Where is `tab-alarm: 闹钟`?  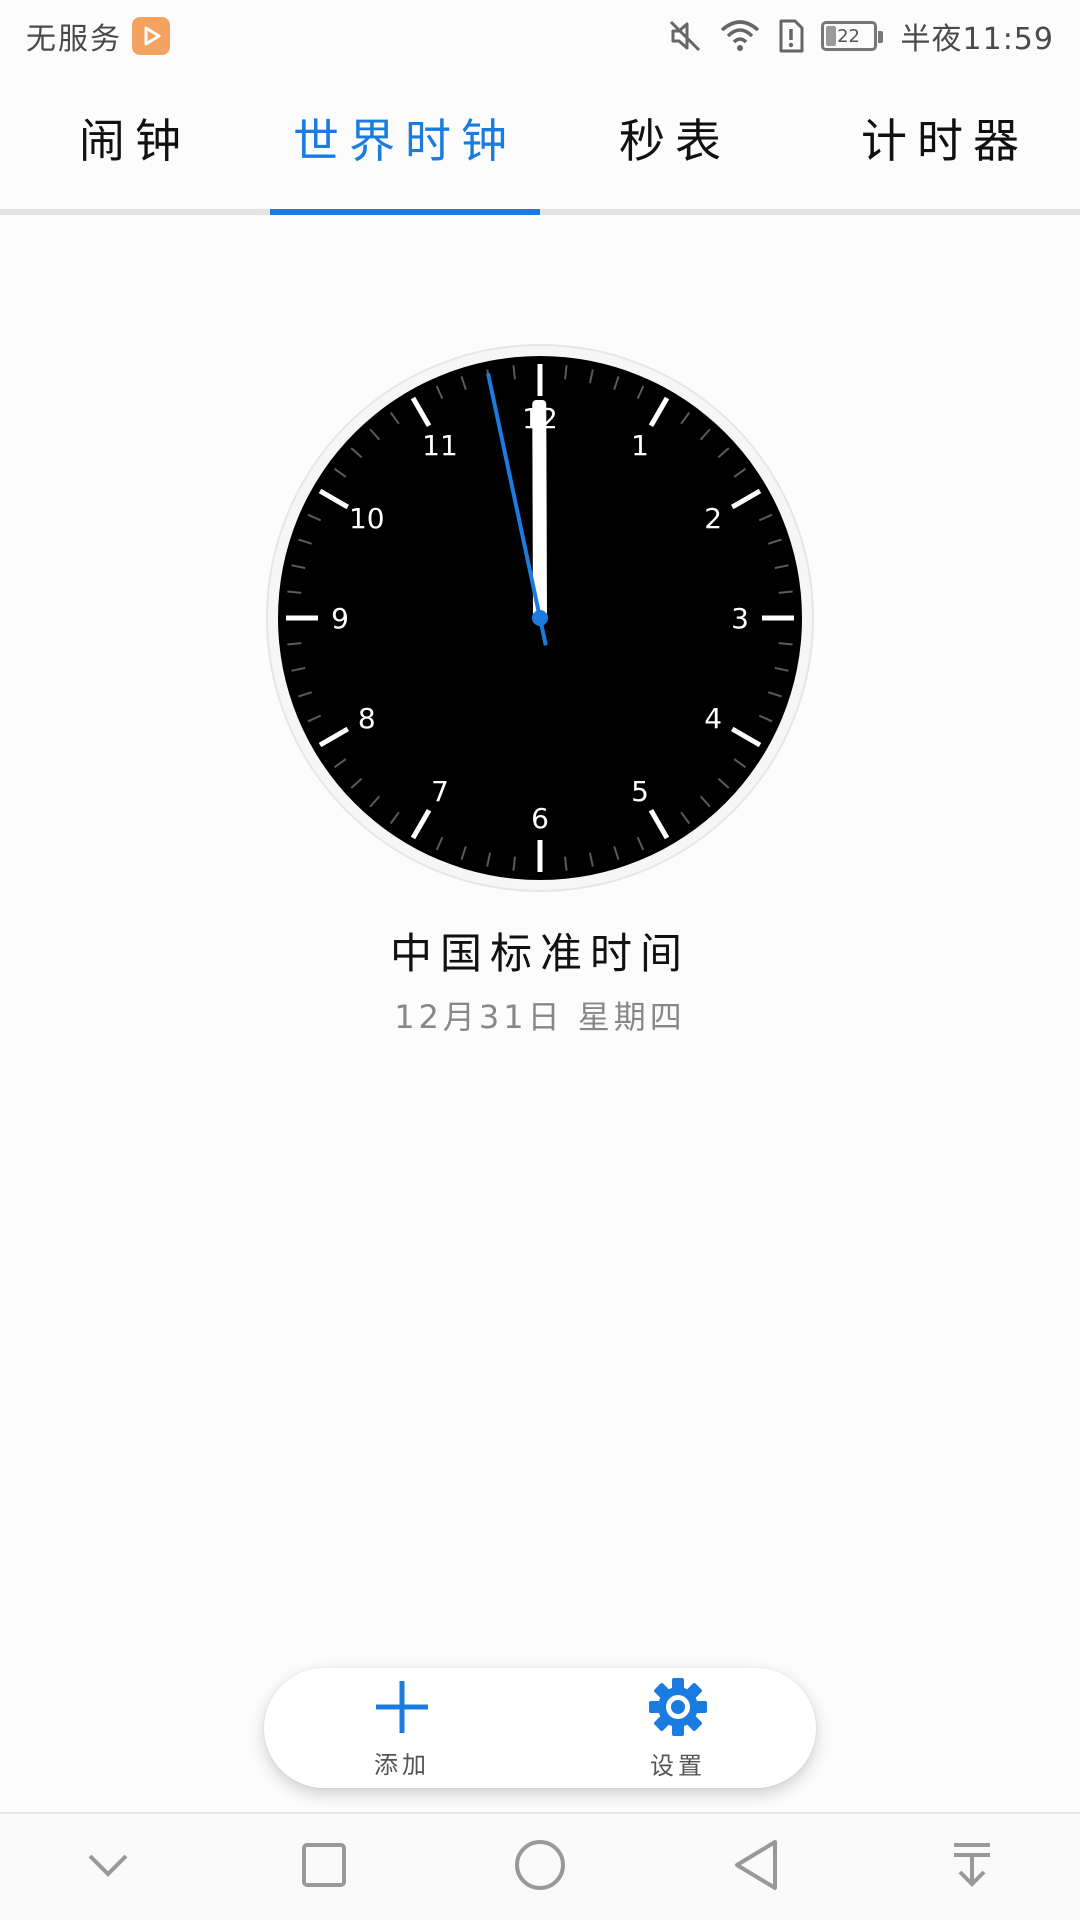 tab-alarm: 闹钟 is located at coordinates (135, 143).